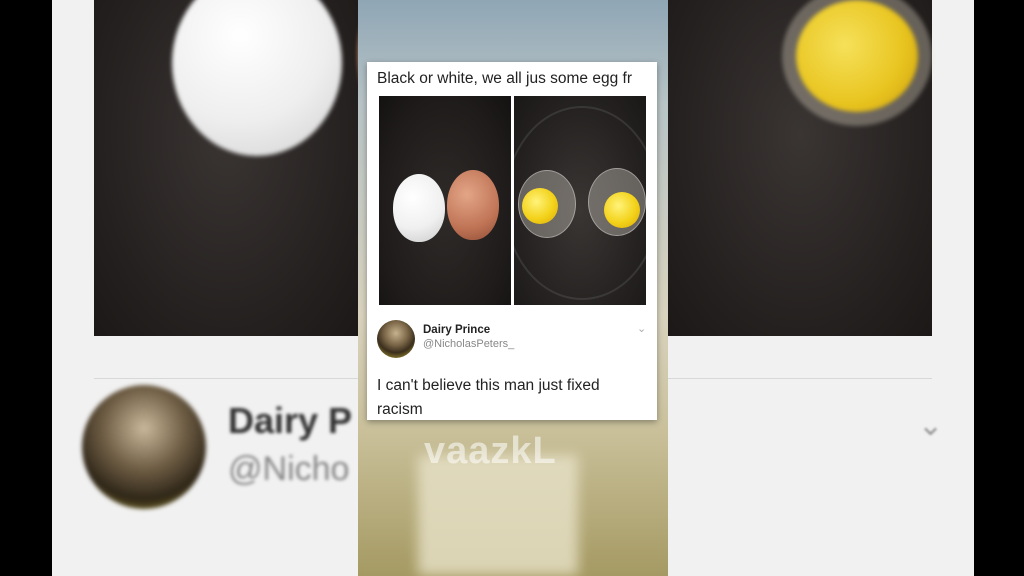 This screenshot has width=1024, height=576. Describe the element at coordinates (289, 469) in the screenshot. I see `blurred-handle: @Nicho` at that location.